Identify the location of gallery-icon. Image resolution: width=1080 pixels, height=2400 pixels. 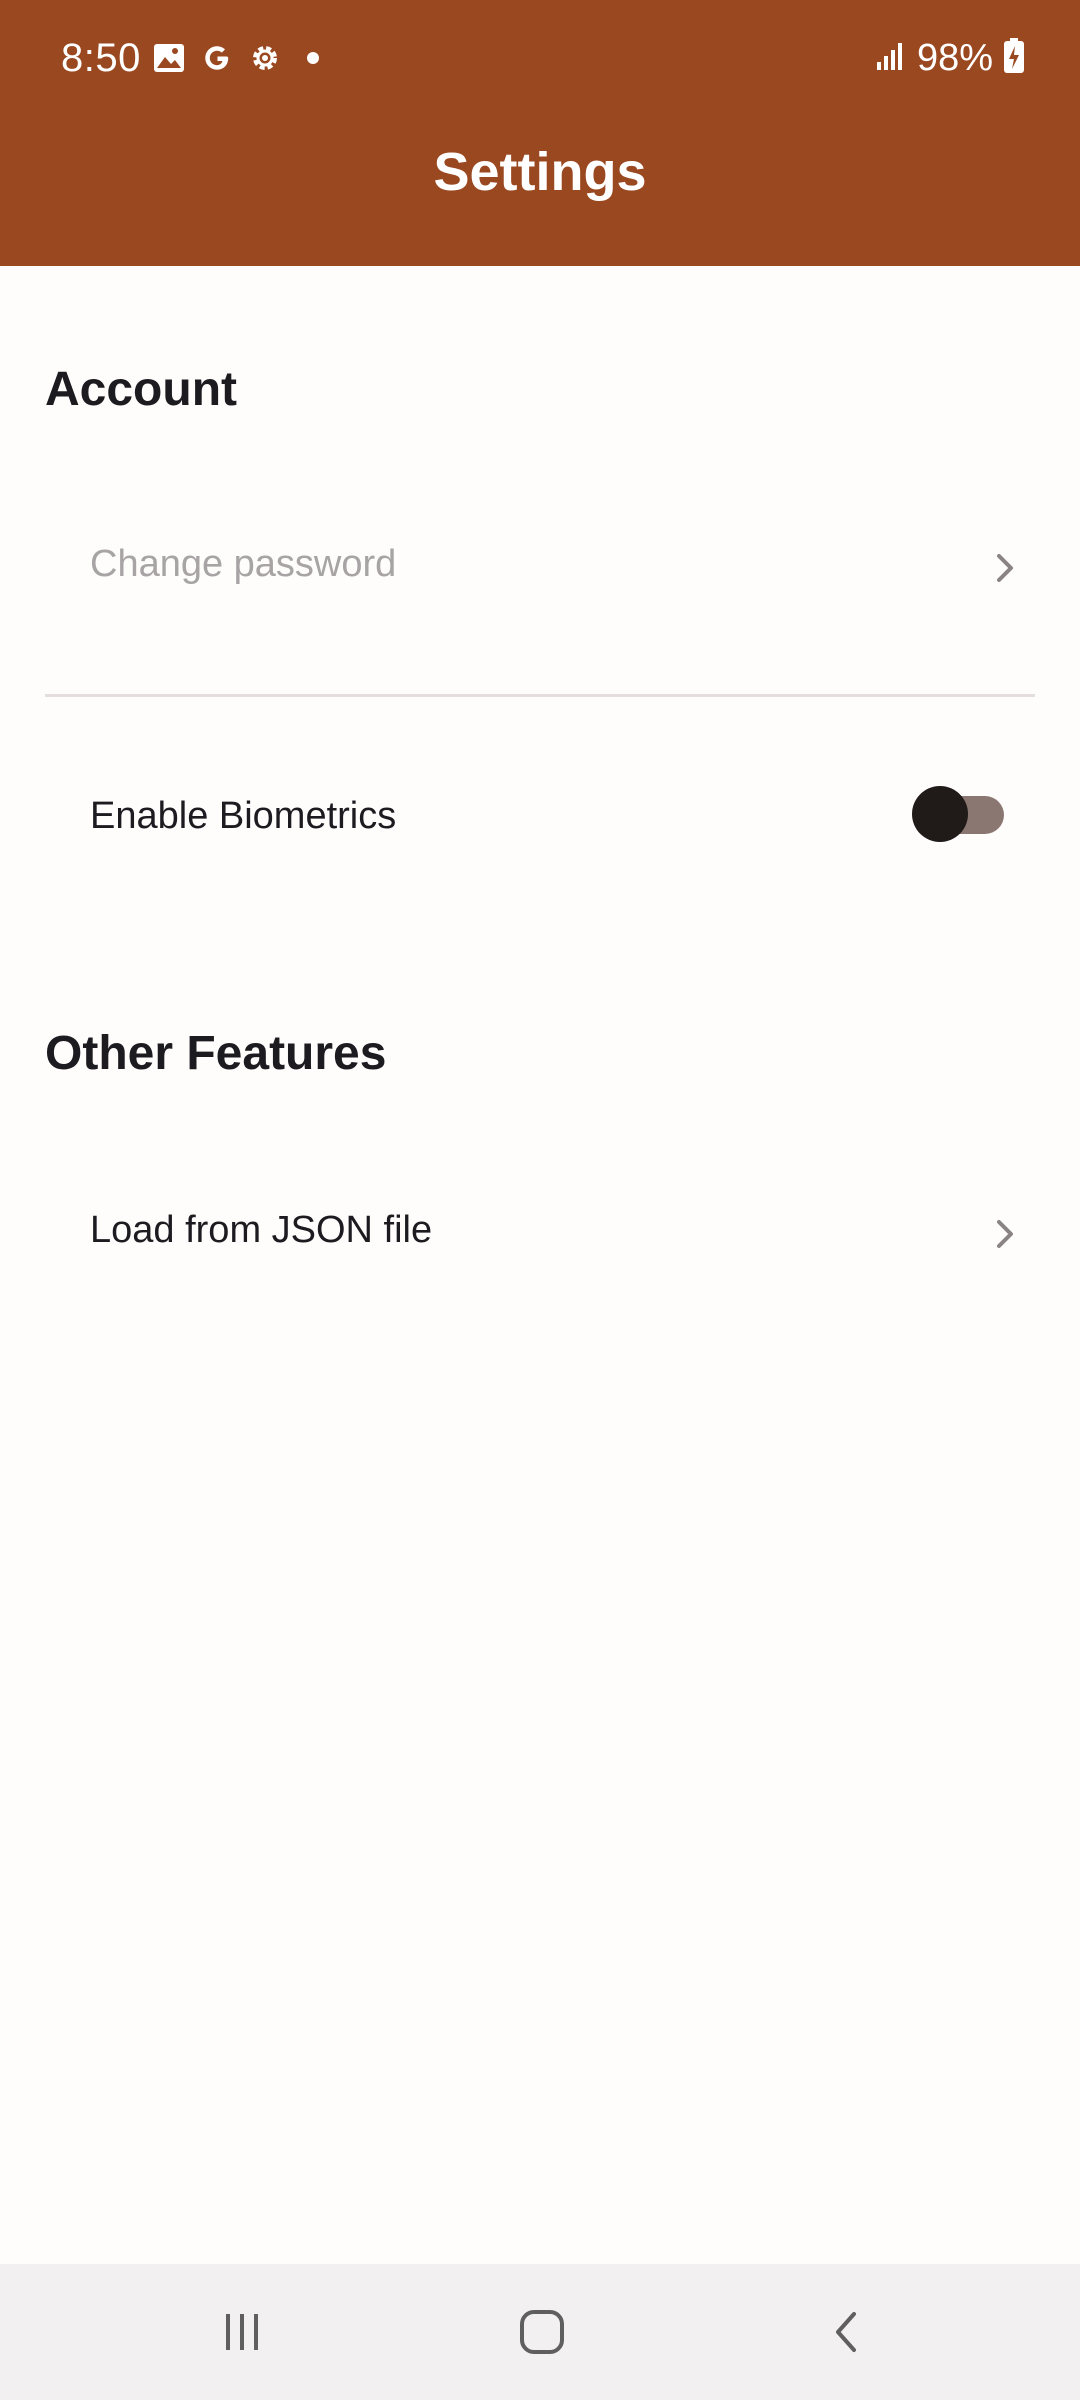
(169, 58).